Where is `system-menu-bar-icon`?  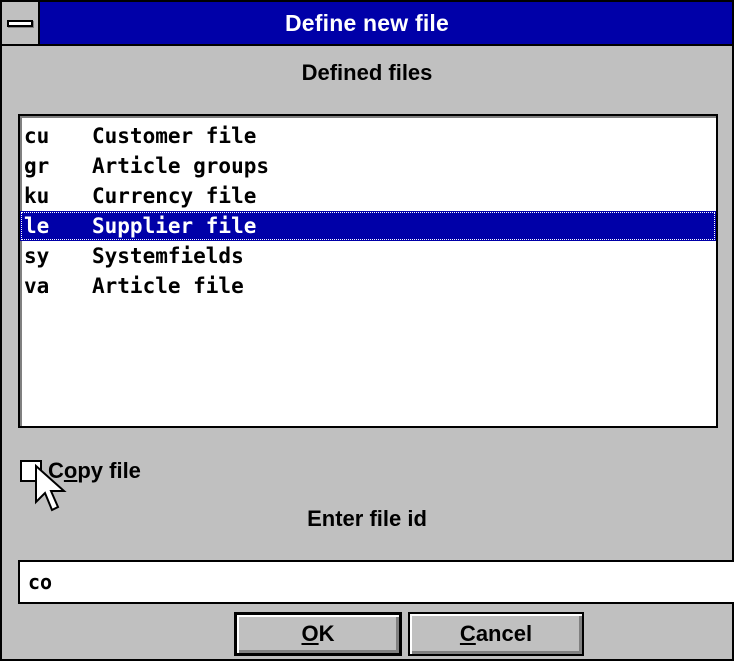
system-menu-bar-icon is located at coordinates (20, 23).